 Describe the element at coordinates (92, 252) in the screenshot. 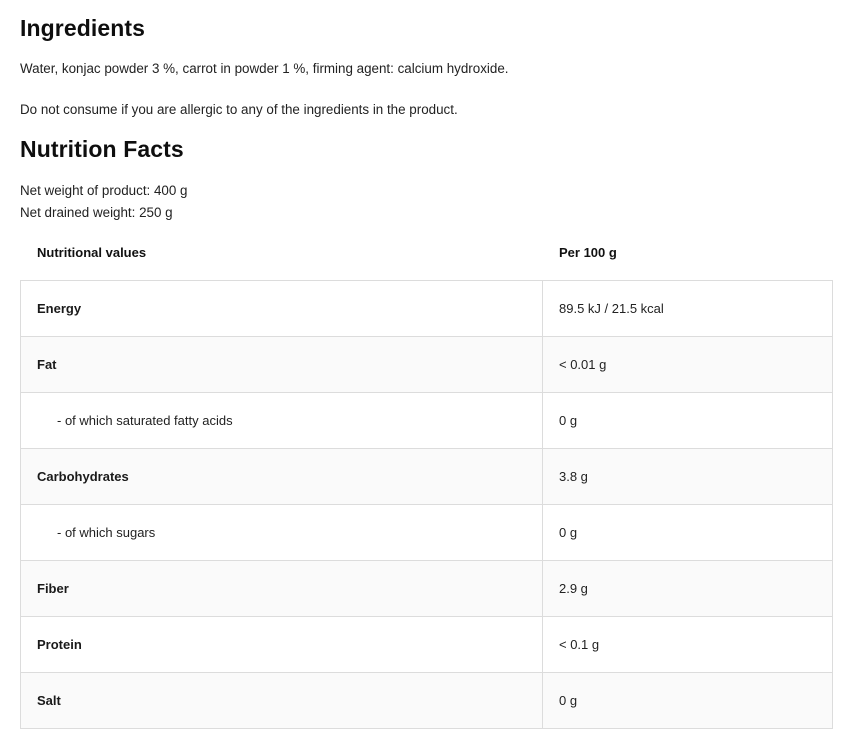

I see `column-header-nutritional-values: Nutritional values` at that location.